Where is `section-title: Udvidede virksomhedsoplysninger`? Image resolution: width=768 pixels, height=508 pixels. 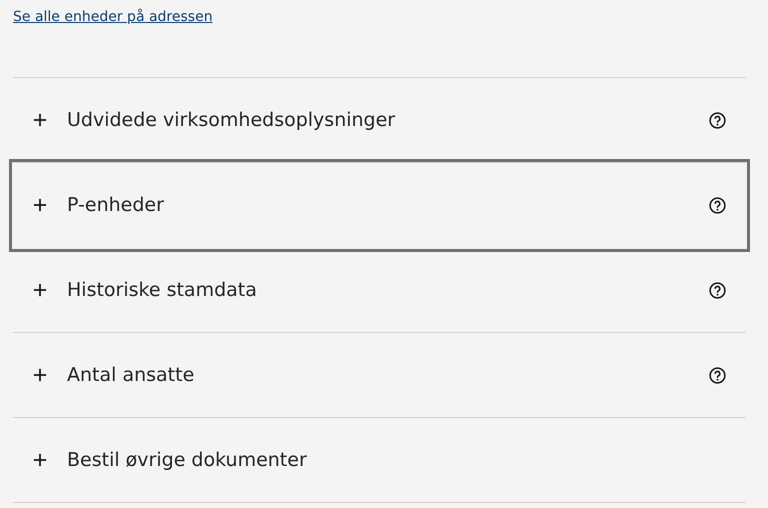
section-title: Udvidede virksomhedsoplysninger is located at coordinates (231, 120).